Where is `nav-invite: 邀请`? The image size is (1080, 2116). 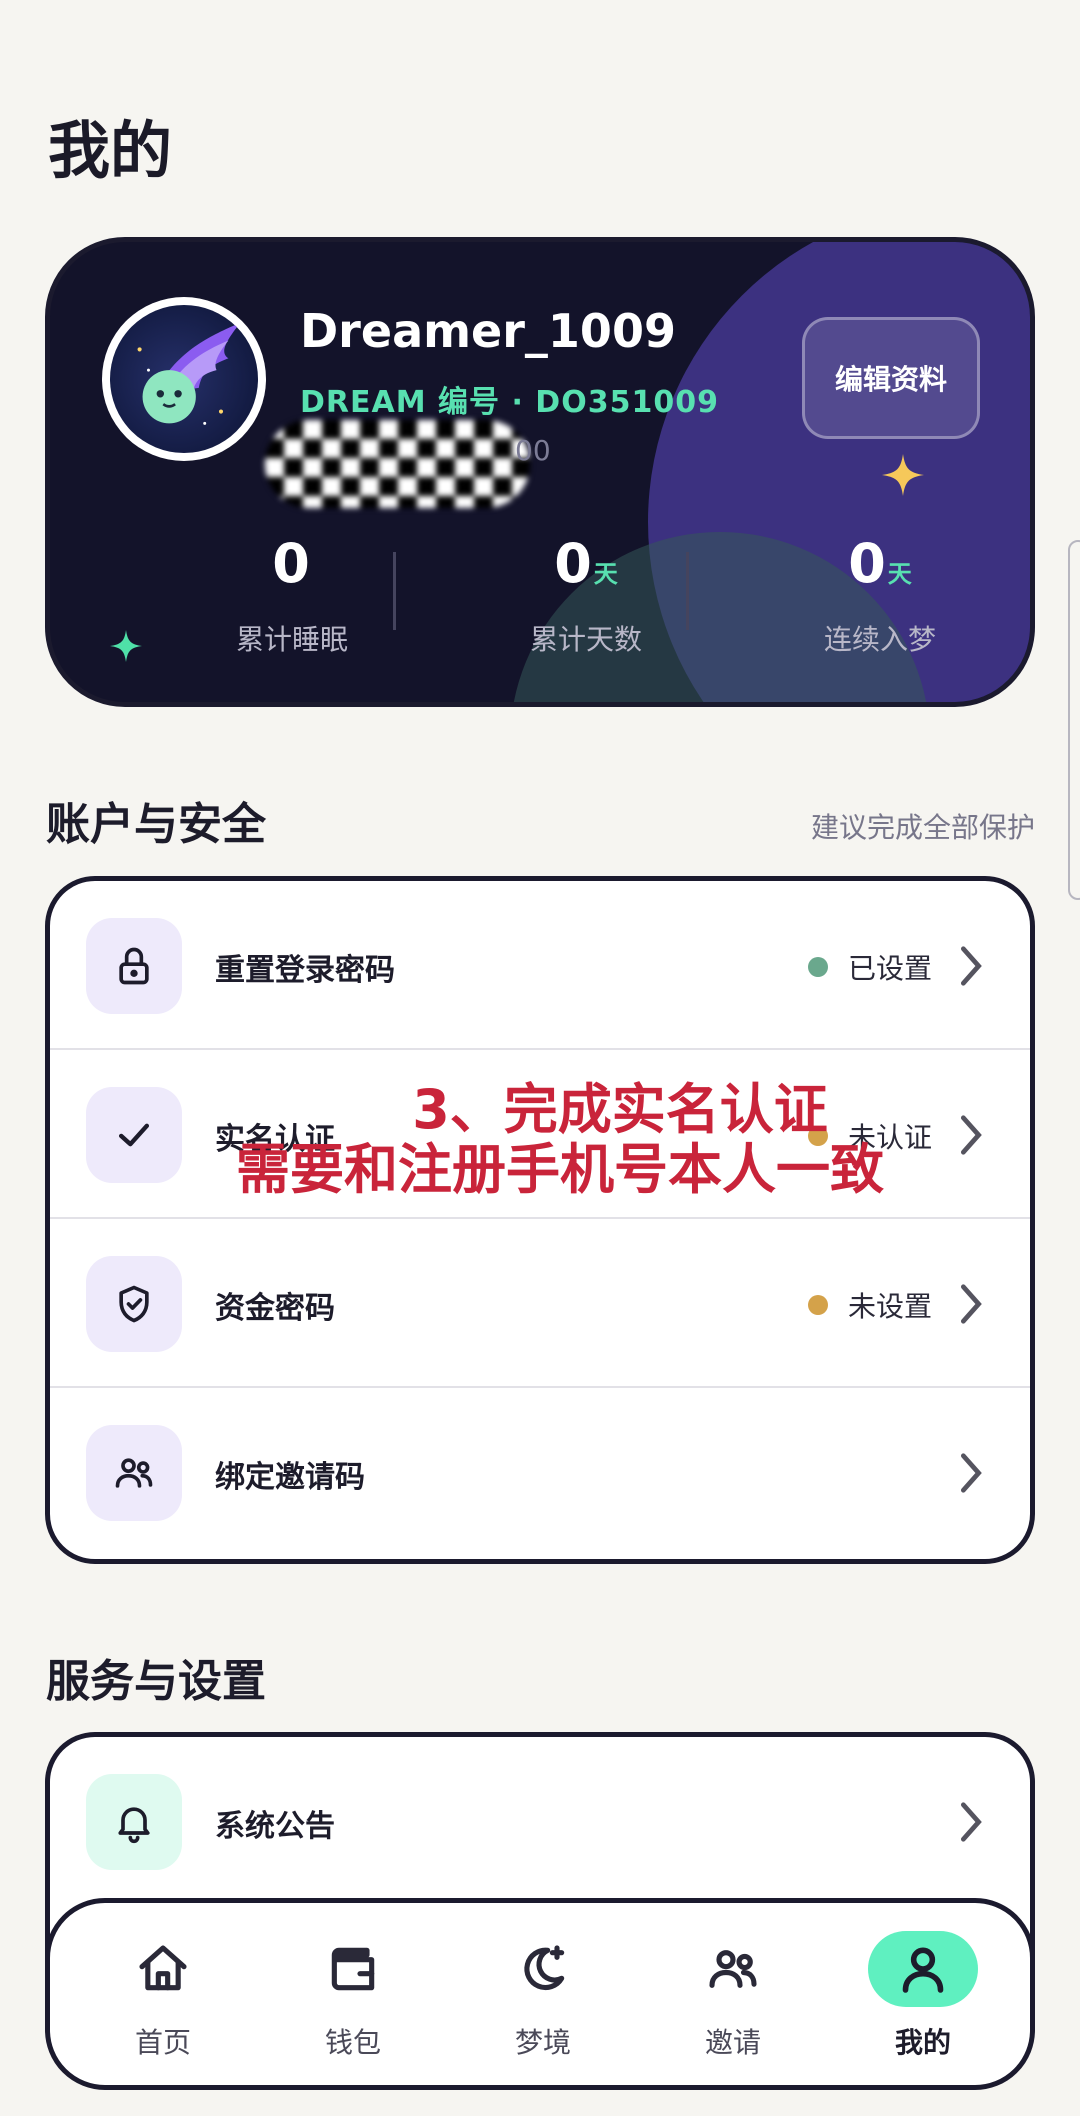
nav-invite: 邀请 is located at coordinates (733, 1996).